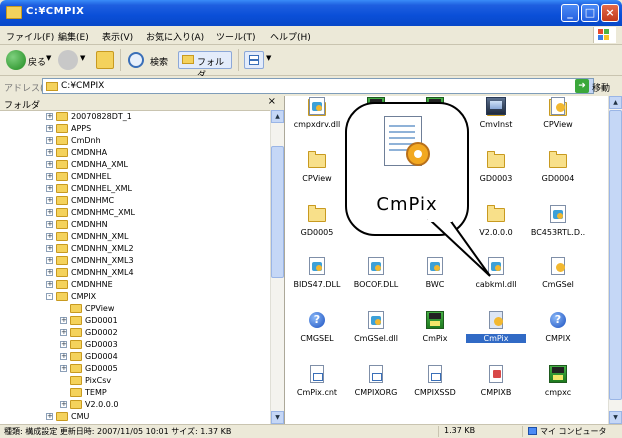  Describe the element at coordinates (48, 58) in the screenshot. I see `back-dropdown-icon: ▼` at that location.